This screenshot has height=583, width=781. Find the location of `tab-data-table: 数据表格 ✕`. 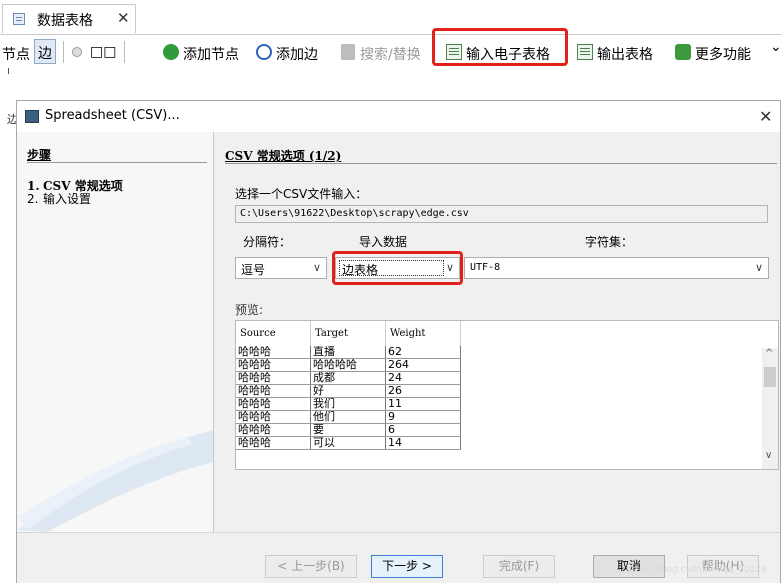

tab-data-table: 数据表格 ✕ is located at coordinates (69, 18).